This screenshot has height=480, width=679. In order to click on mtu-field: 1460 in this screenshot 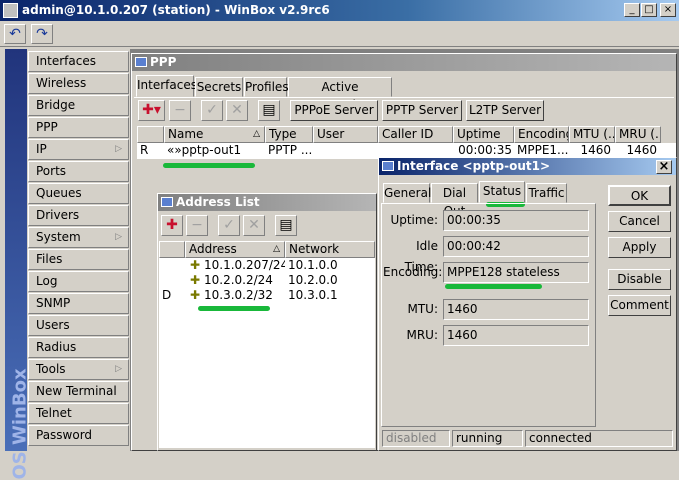, I will do `click(516, 309)`.